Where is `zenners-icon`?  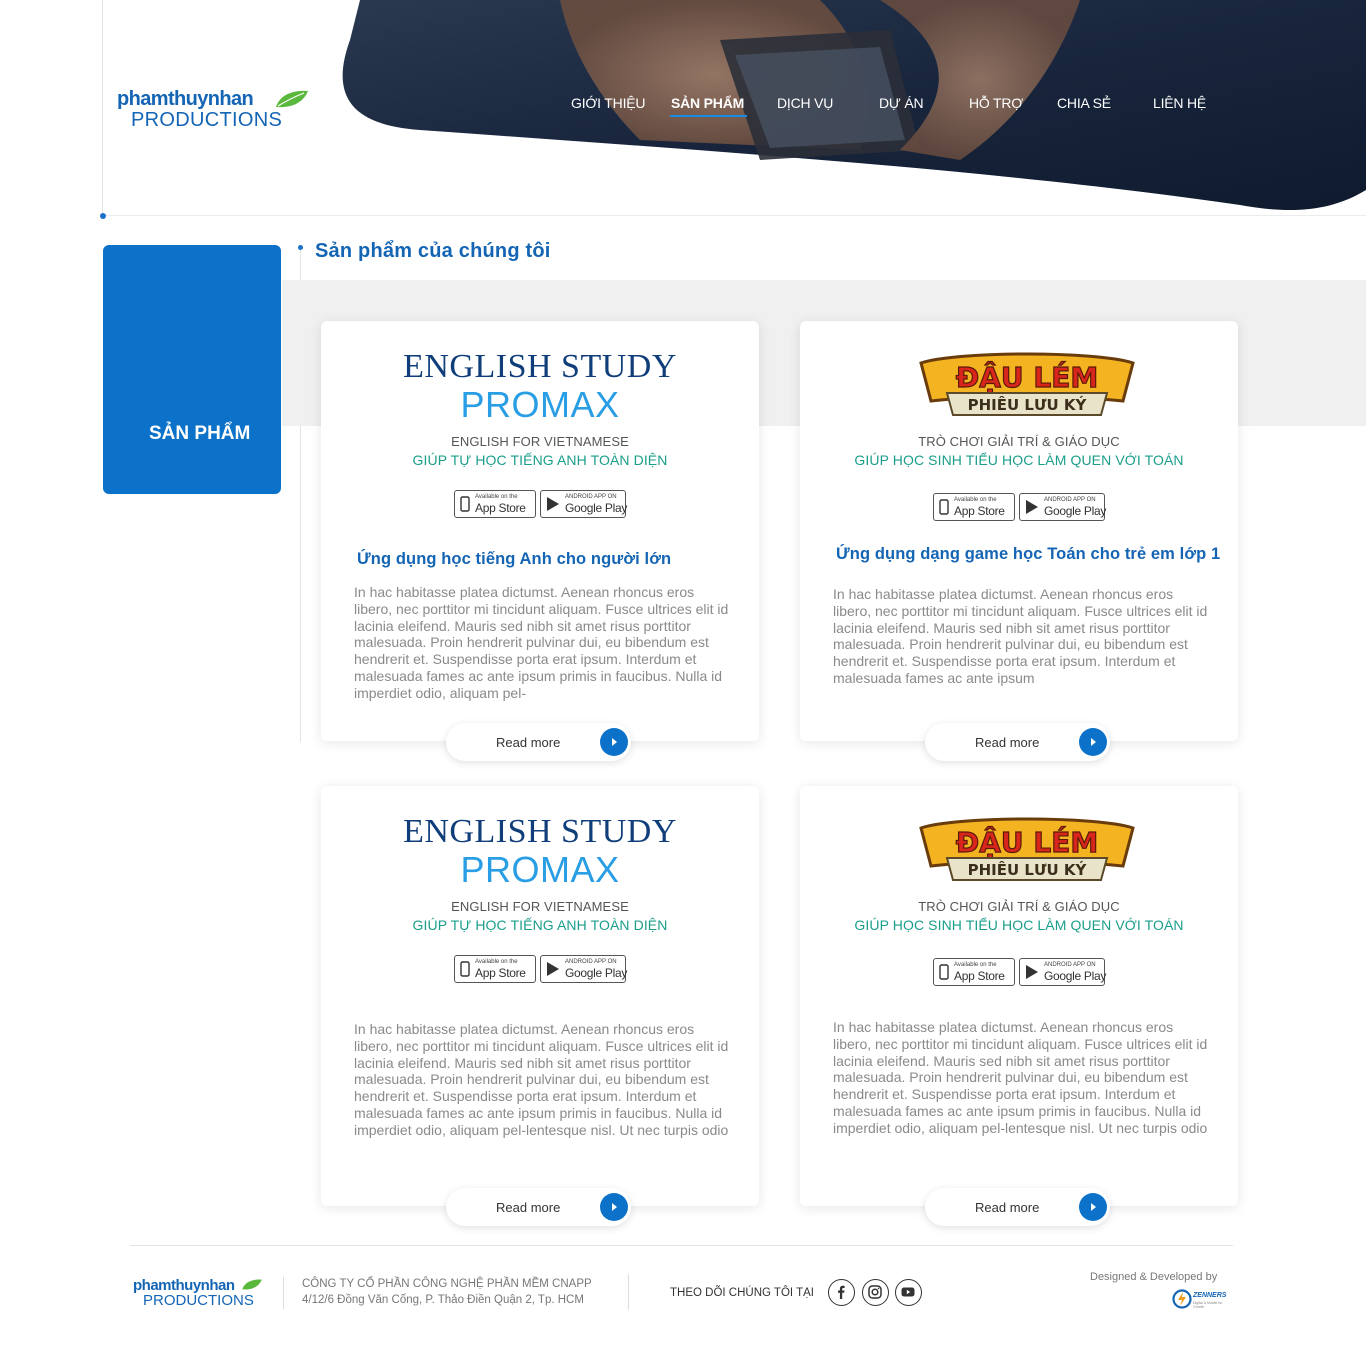 zenners-icon is located at coordinates (1182, 1299).